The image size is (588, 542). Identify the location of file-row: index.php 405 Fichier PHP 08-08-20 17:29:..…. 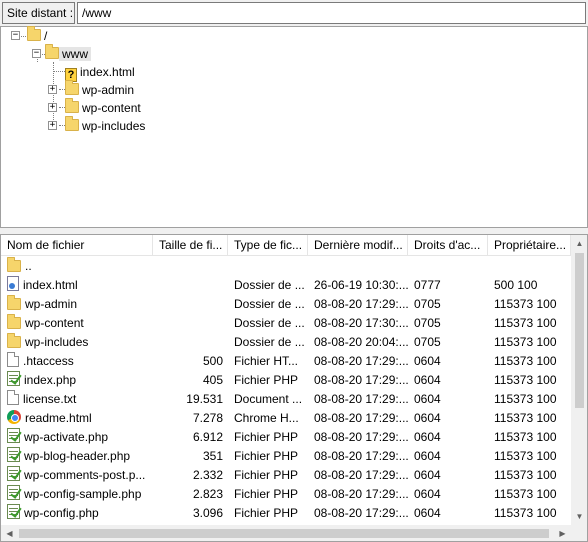
(286, 380).